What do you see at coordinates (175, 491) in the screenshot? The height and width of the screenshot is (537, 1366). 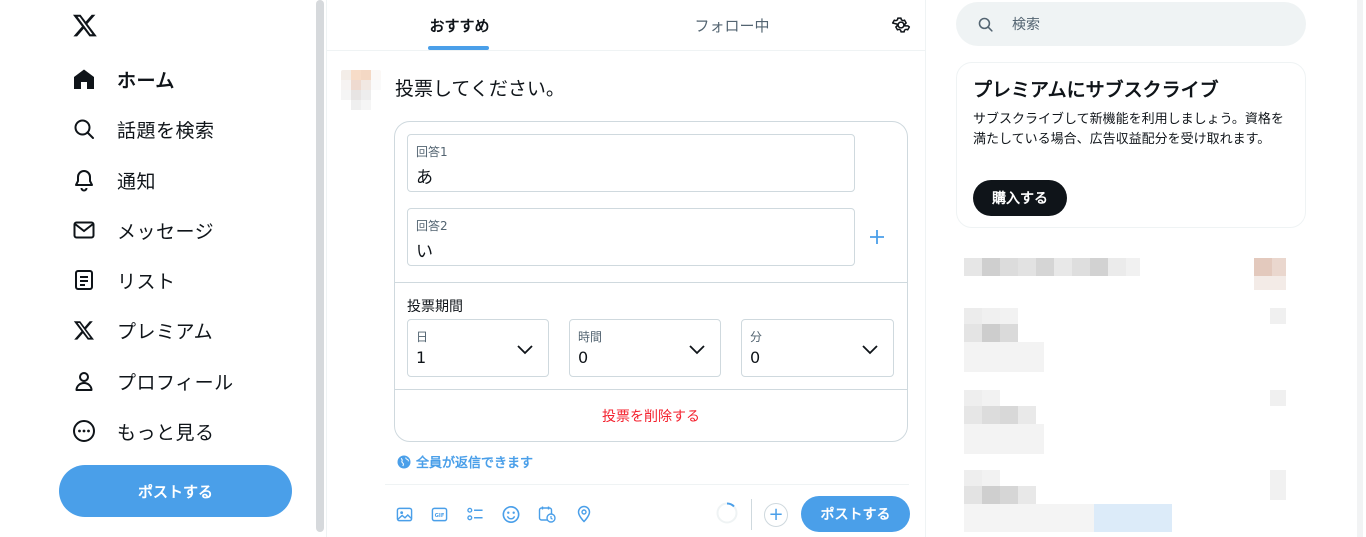 I see `sidebar-post-button: ポストする` at bounding box center [175, 491].